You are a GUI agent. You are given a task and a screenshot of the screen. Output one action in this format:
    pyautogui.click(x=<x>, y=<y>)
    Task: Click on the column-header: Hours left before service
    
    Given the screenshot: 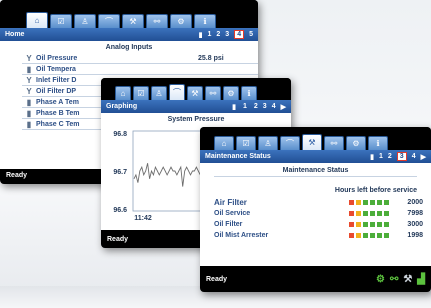 What is the action you would take?
    pyautogui.click(x=375, y=190)
    